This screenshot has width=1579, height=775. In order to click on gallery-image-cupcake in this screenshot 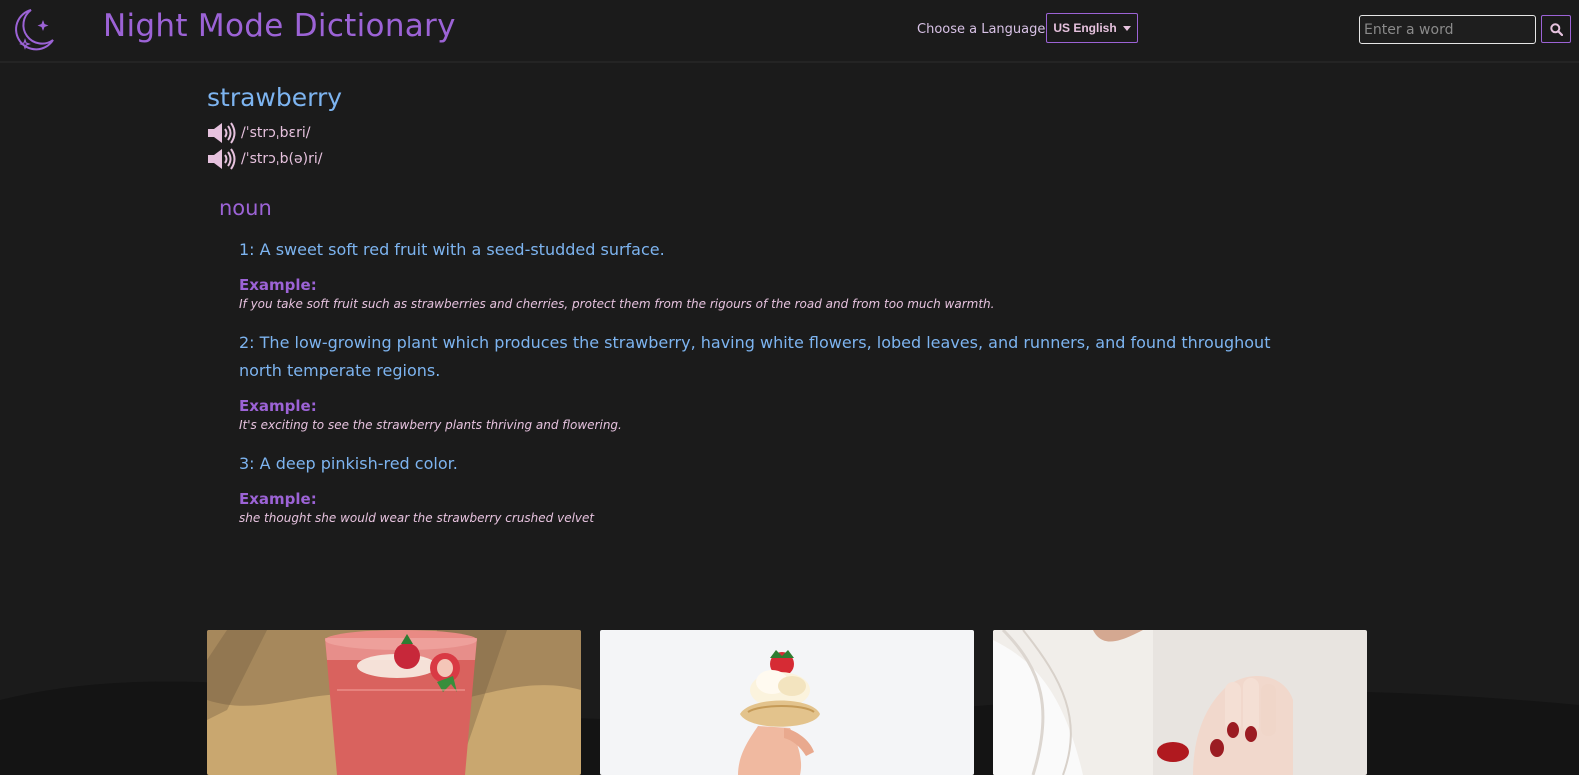, I will do `click(787, 702)`.